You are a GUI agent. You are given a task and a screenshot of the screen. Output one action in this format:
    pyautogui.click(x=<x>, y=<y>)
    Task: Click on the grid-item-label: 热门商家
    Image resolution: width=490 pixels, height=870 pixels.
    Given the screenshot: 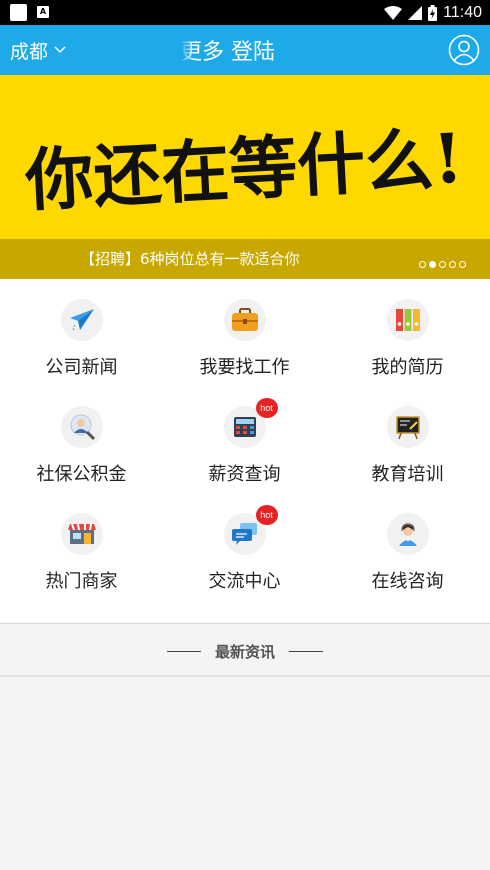 What is the action you would take?
    pyautogui.click(x=81, y=581)
    